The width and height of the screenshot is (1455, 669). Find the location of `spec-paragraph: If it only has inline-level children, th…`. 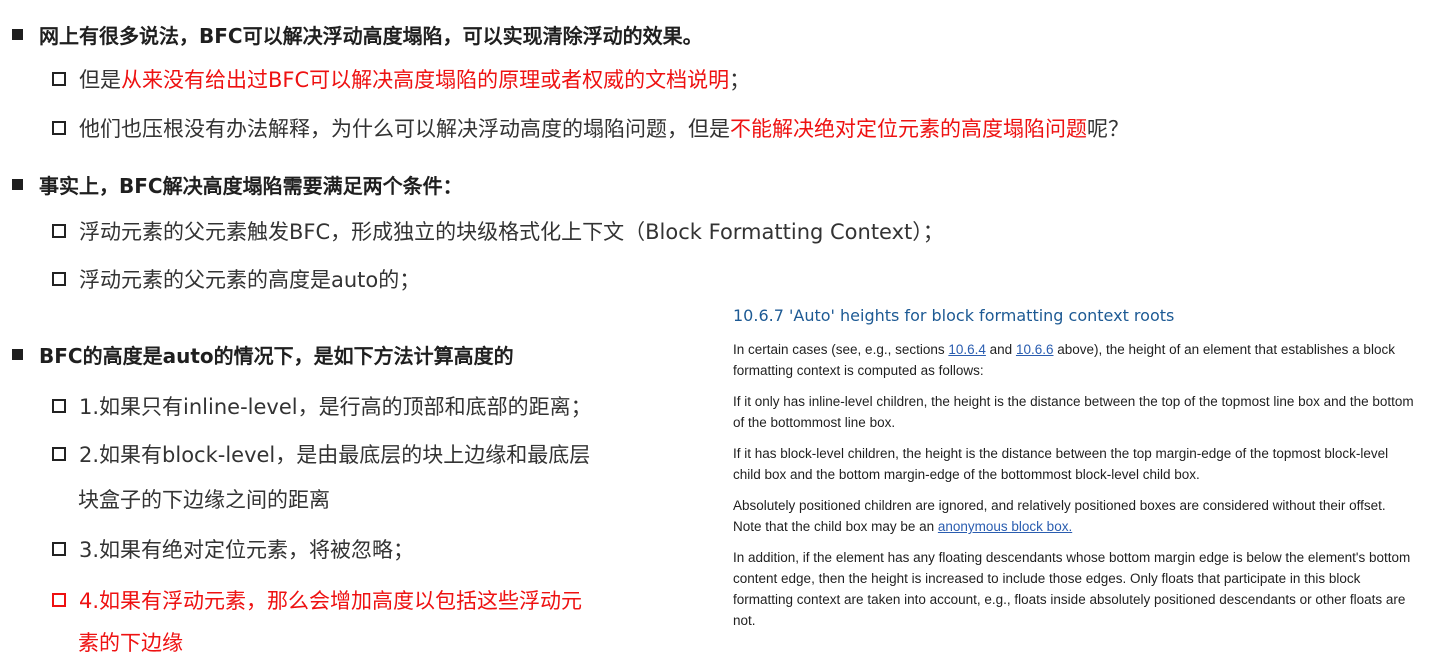

spec-paragraph: If it only has inline-level children, th… is located at coordinates (1073, 412).